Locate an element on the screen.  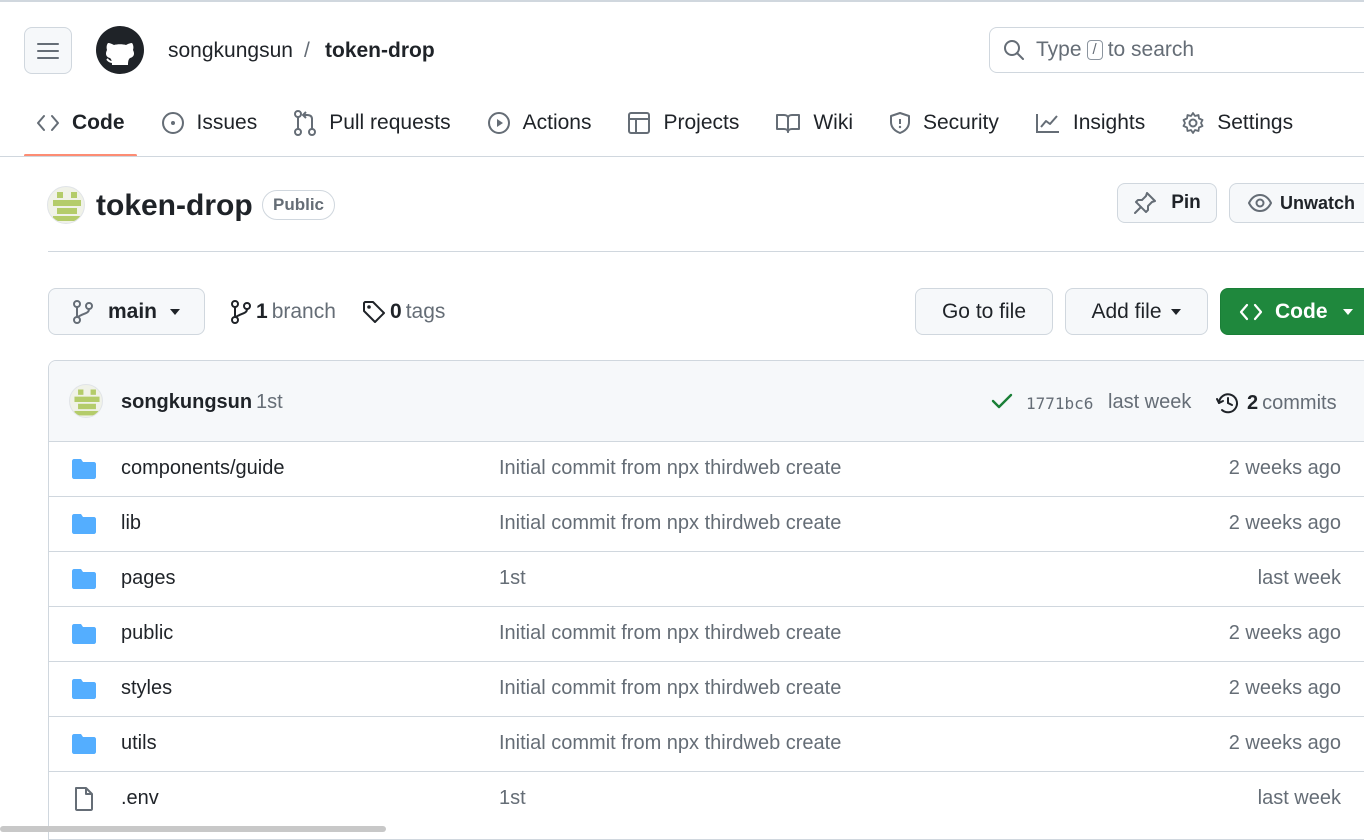
commit-history-link: 2 commits is located at coordinates (1276, 403).